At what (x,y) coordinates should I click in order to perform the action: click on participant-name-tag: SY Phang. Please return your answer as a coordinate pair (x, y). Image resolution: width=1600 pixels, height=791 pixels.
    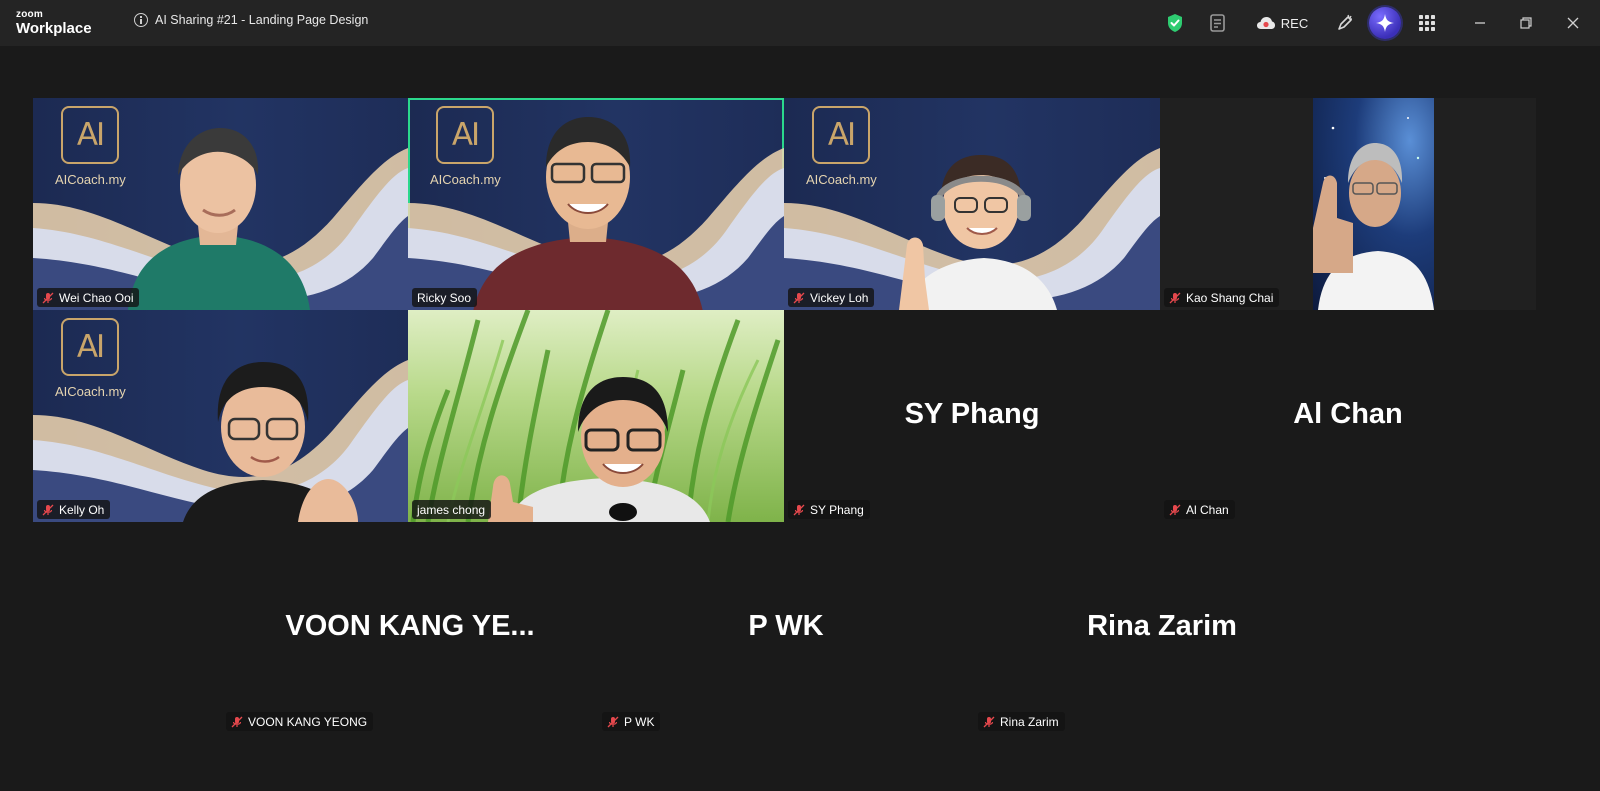
    Looking at the image, I should click on (829, 509).